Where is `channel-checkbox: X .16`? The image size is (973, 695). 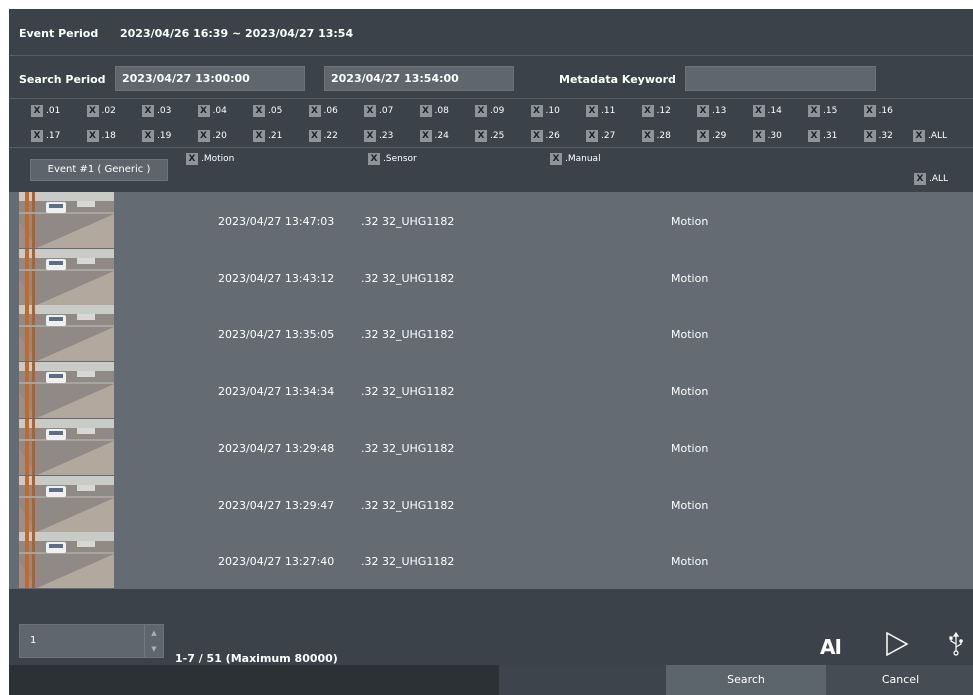 channel-checkbox: X .16 is located at coordinates (878, 111).